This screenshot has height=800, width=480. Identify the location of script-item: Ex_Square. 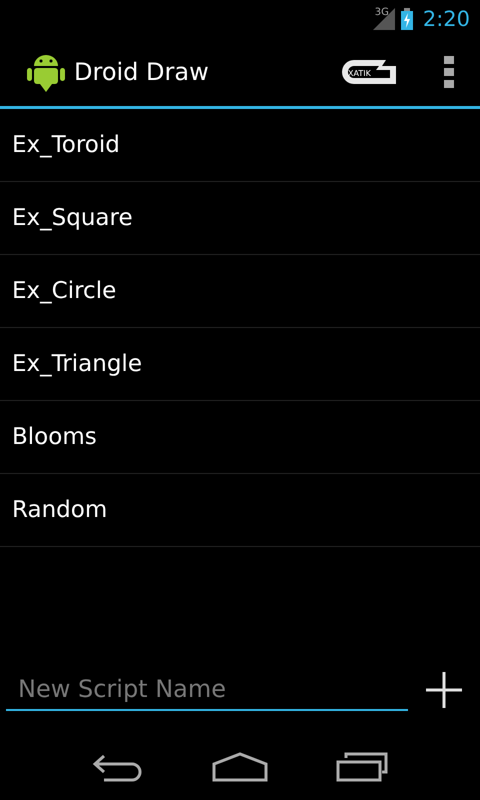
(240, 218).